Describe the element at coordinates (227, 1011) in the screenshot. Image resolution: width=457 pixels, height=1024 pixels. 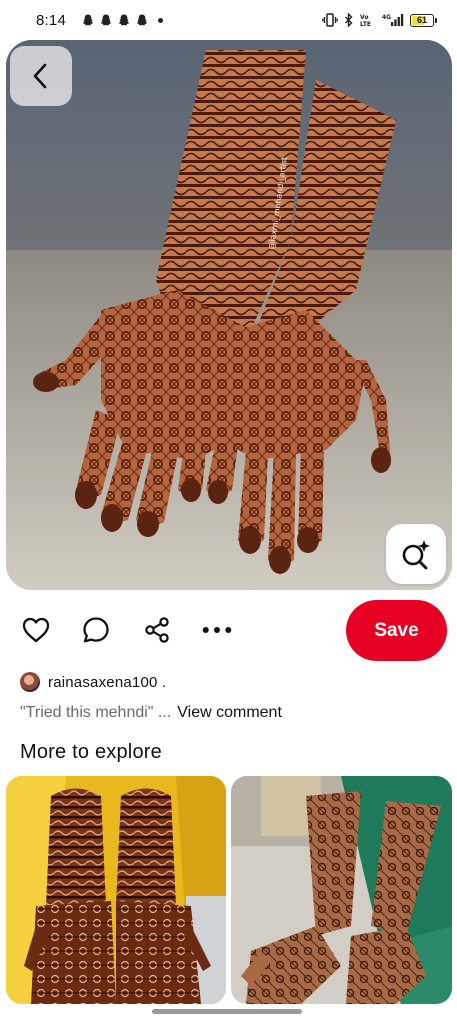
I see `home-indicator` at that location.